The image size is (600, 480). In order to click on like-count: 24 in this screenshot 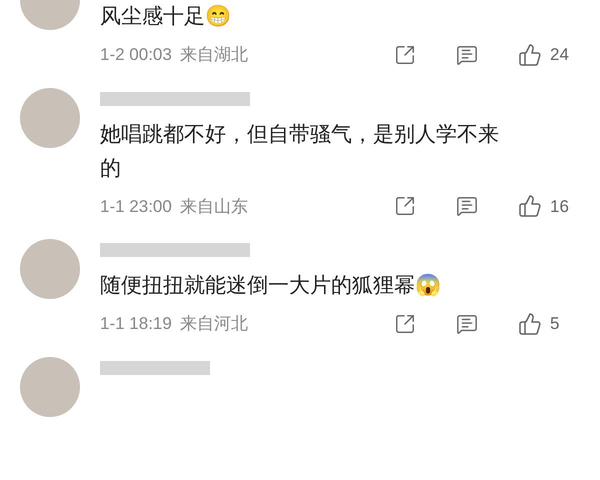, I will do `click(560, 55)`.